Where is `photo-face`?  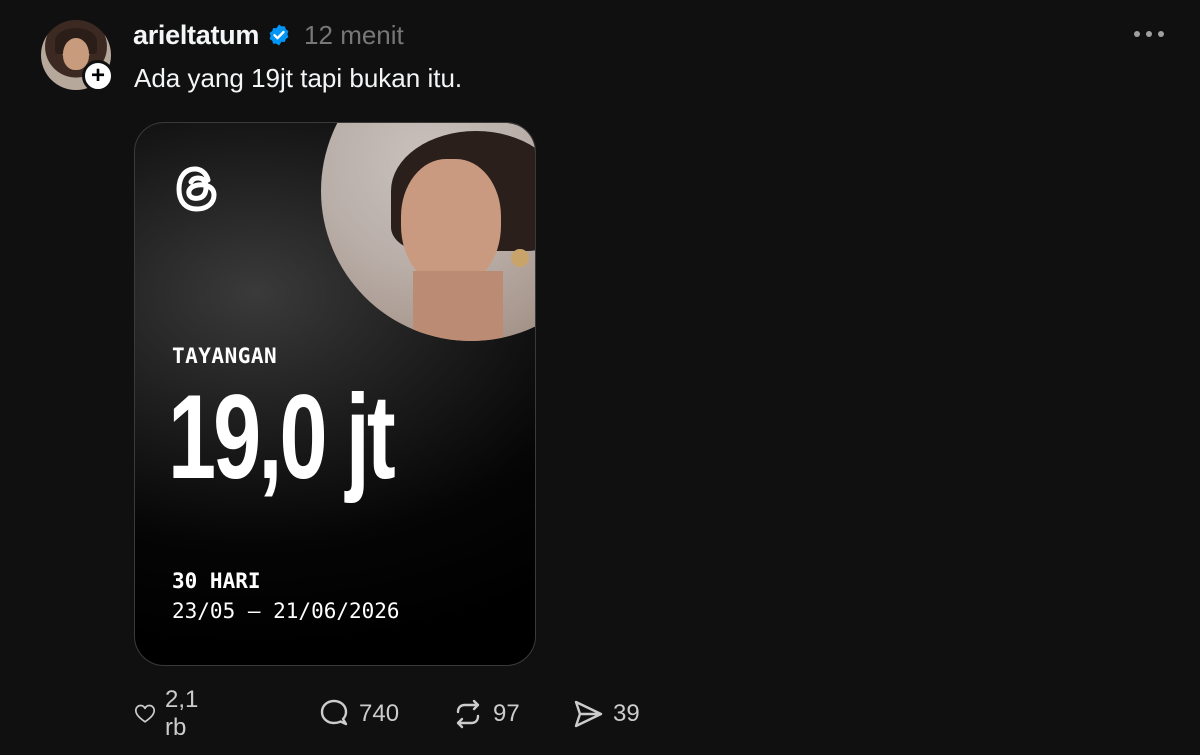 photo-face is located at coordinates (451, 223).